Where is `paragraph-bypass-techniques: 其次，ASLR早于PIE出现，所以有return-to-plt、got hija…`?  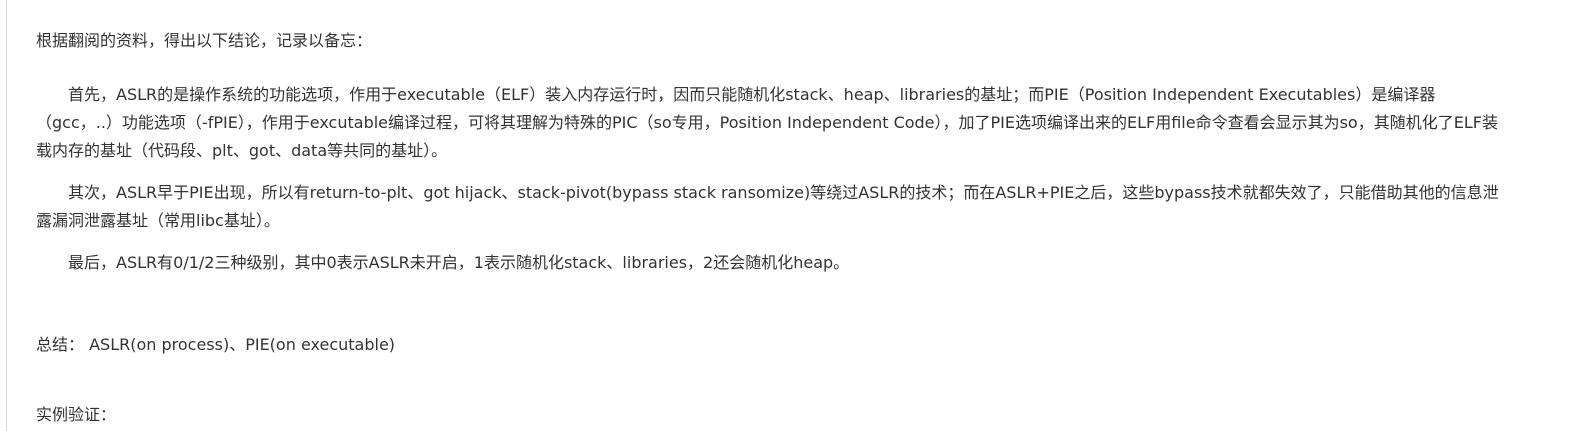
paragraph-bypass-techniques: 其次，ASLR早于PIE出现，所以有return-to-plt、got hija… is located at coordinates (801, 207).